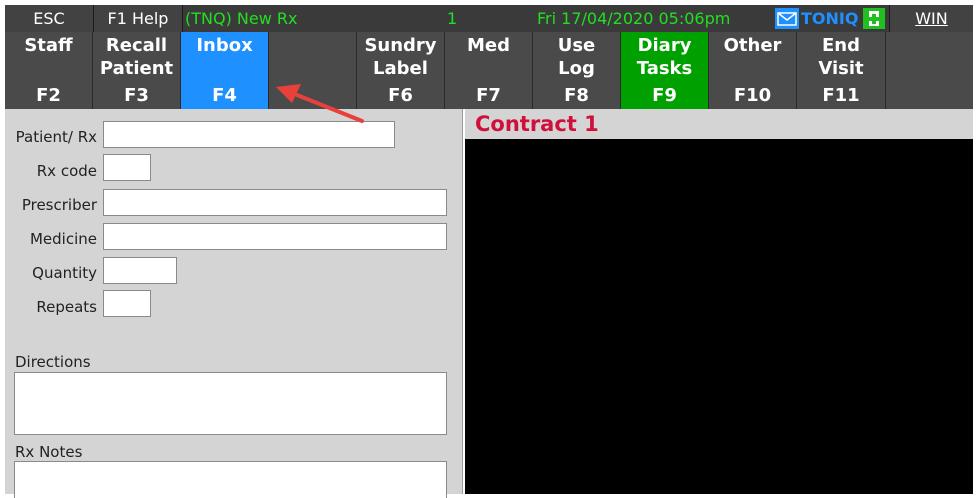 The image size is (977, 498). I want to click on fkey-label: Med, so click(488, 45).